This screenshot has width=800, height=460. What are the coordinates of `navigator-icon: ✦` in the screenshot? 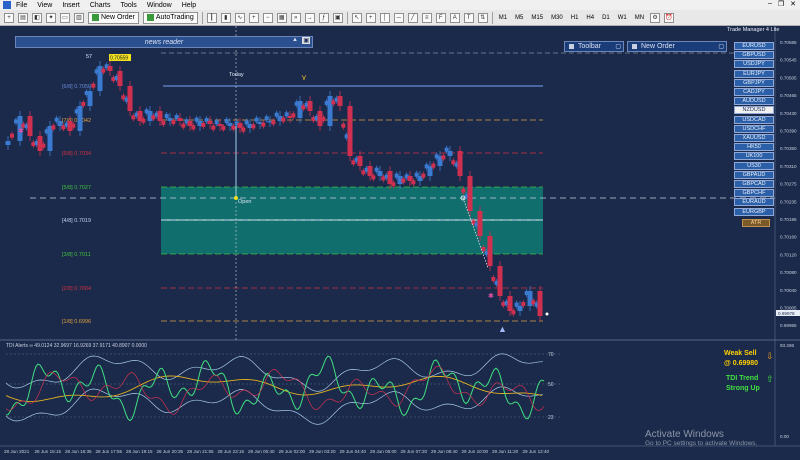 It's located at (51, 17).